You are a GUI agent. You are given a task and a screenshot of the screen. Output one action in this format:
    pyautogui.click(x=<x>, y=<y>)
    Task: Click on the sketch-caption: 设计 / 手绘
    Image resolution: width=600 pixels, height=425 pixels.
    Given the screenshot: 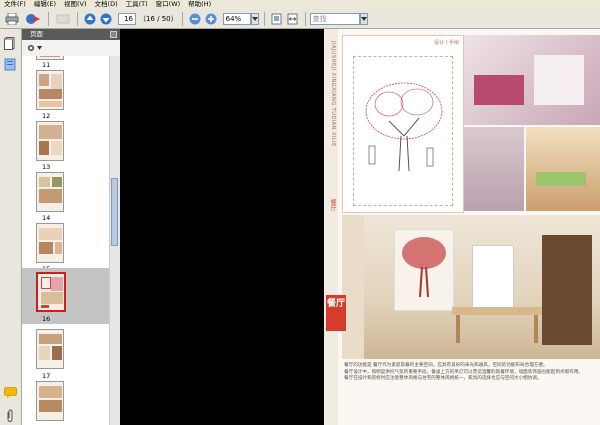 What is the action you would take?
    pyautogui.click(x=446, y=43)
    